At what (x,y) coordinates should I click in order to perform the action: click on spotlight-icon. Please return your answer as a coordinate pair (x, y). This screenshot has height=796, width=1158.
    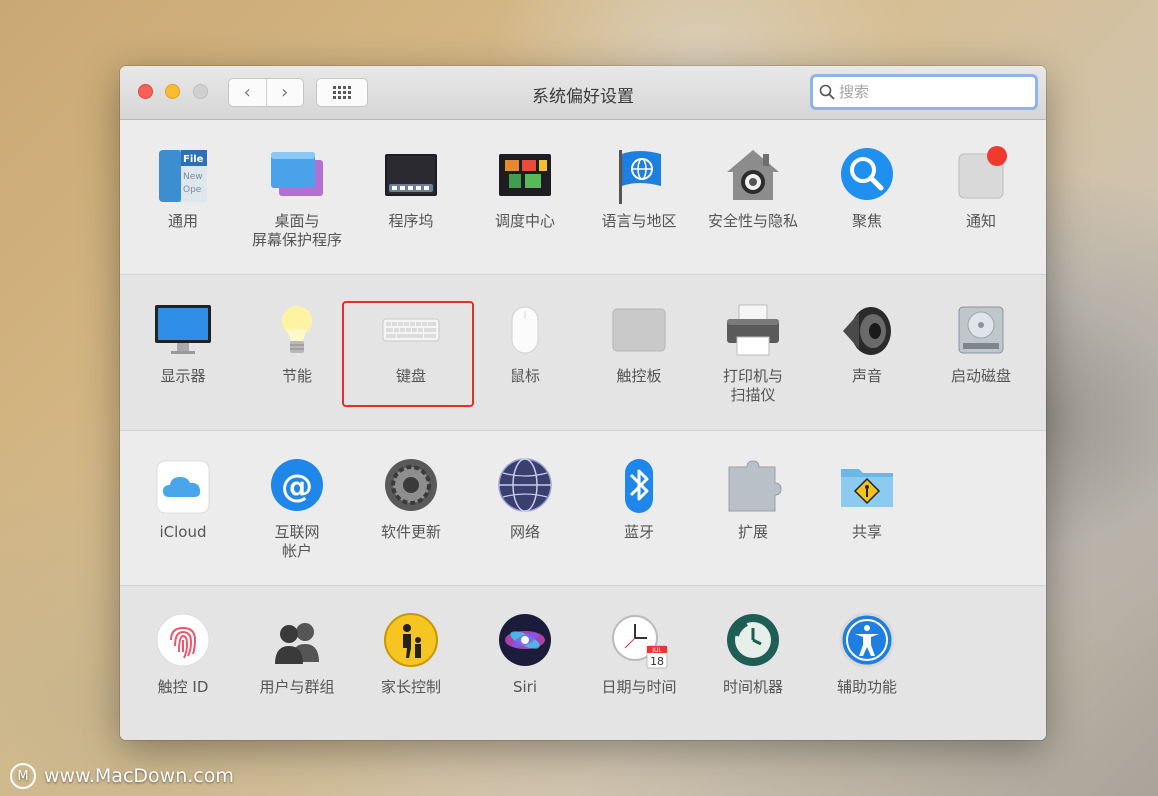
    Looking at the image, I should click on (867, 176).